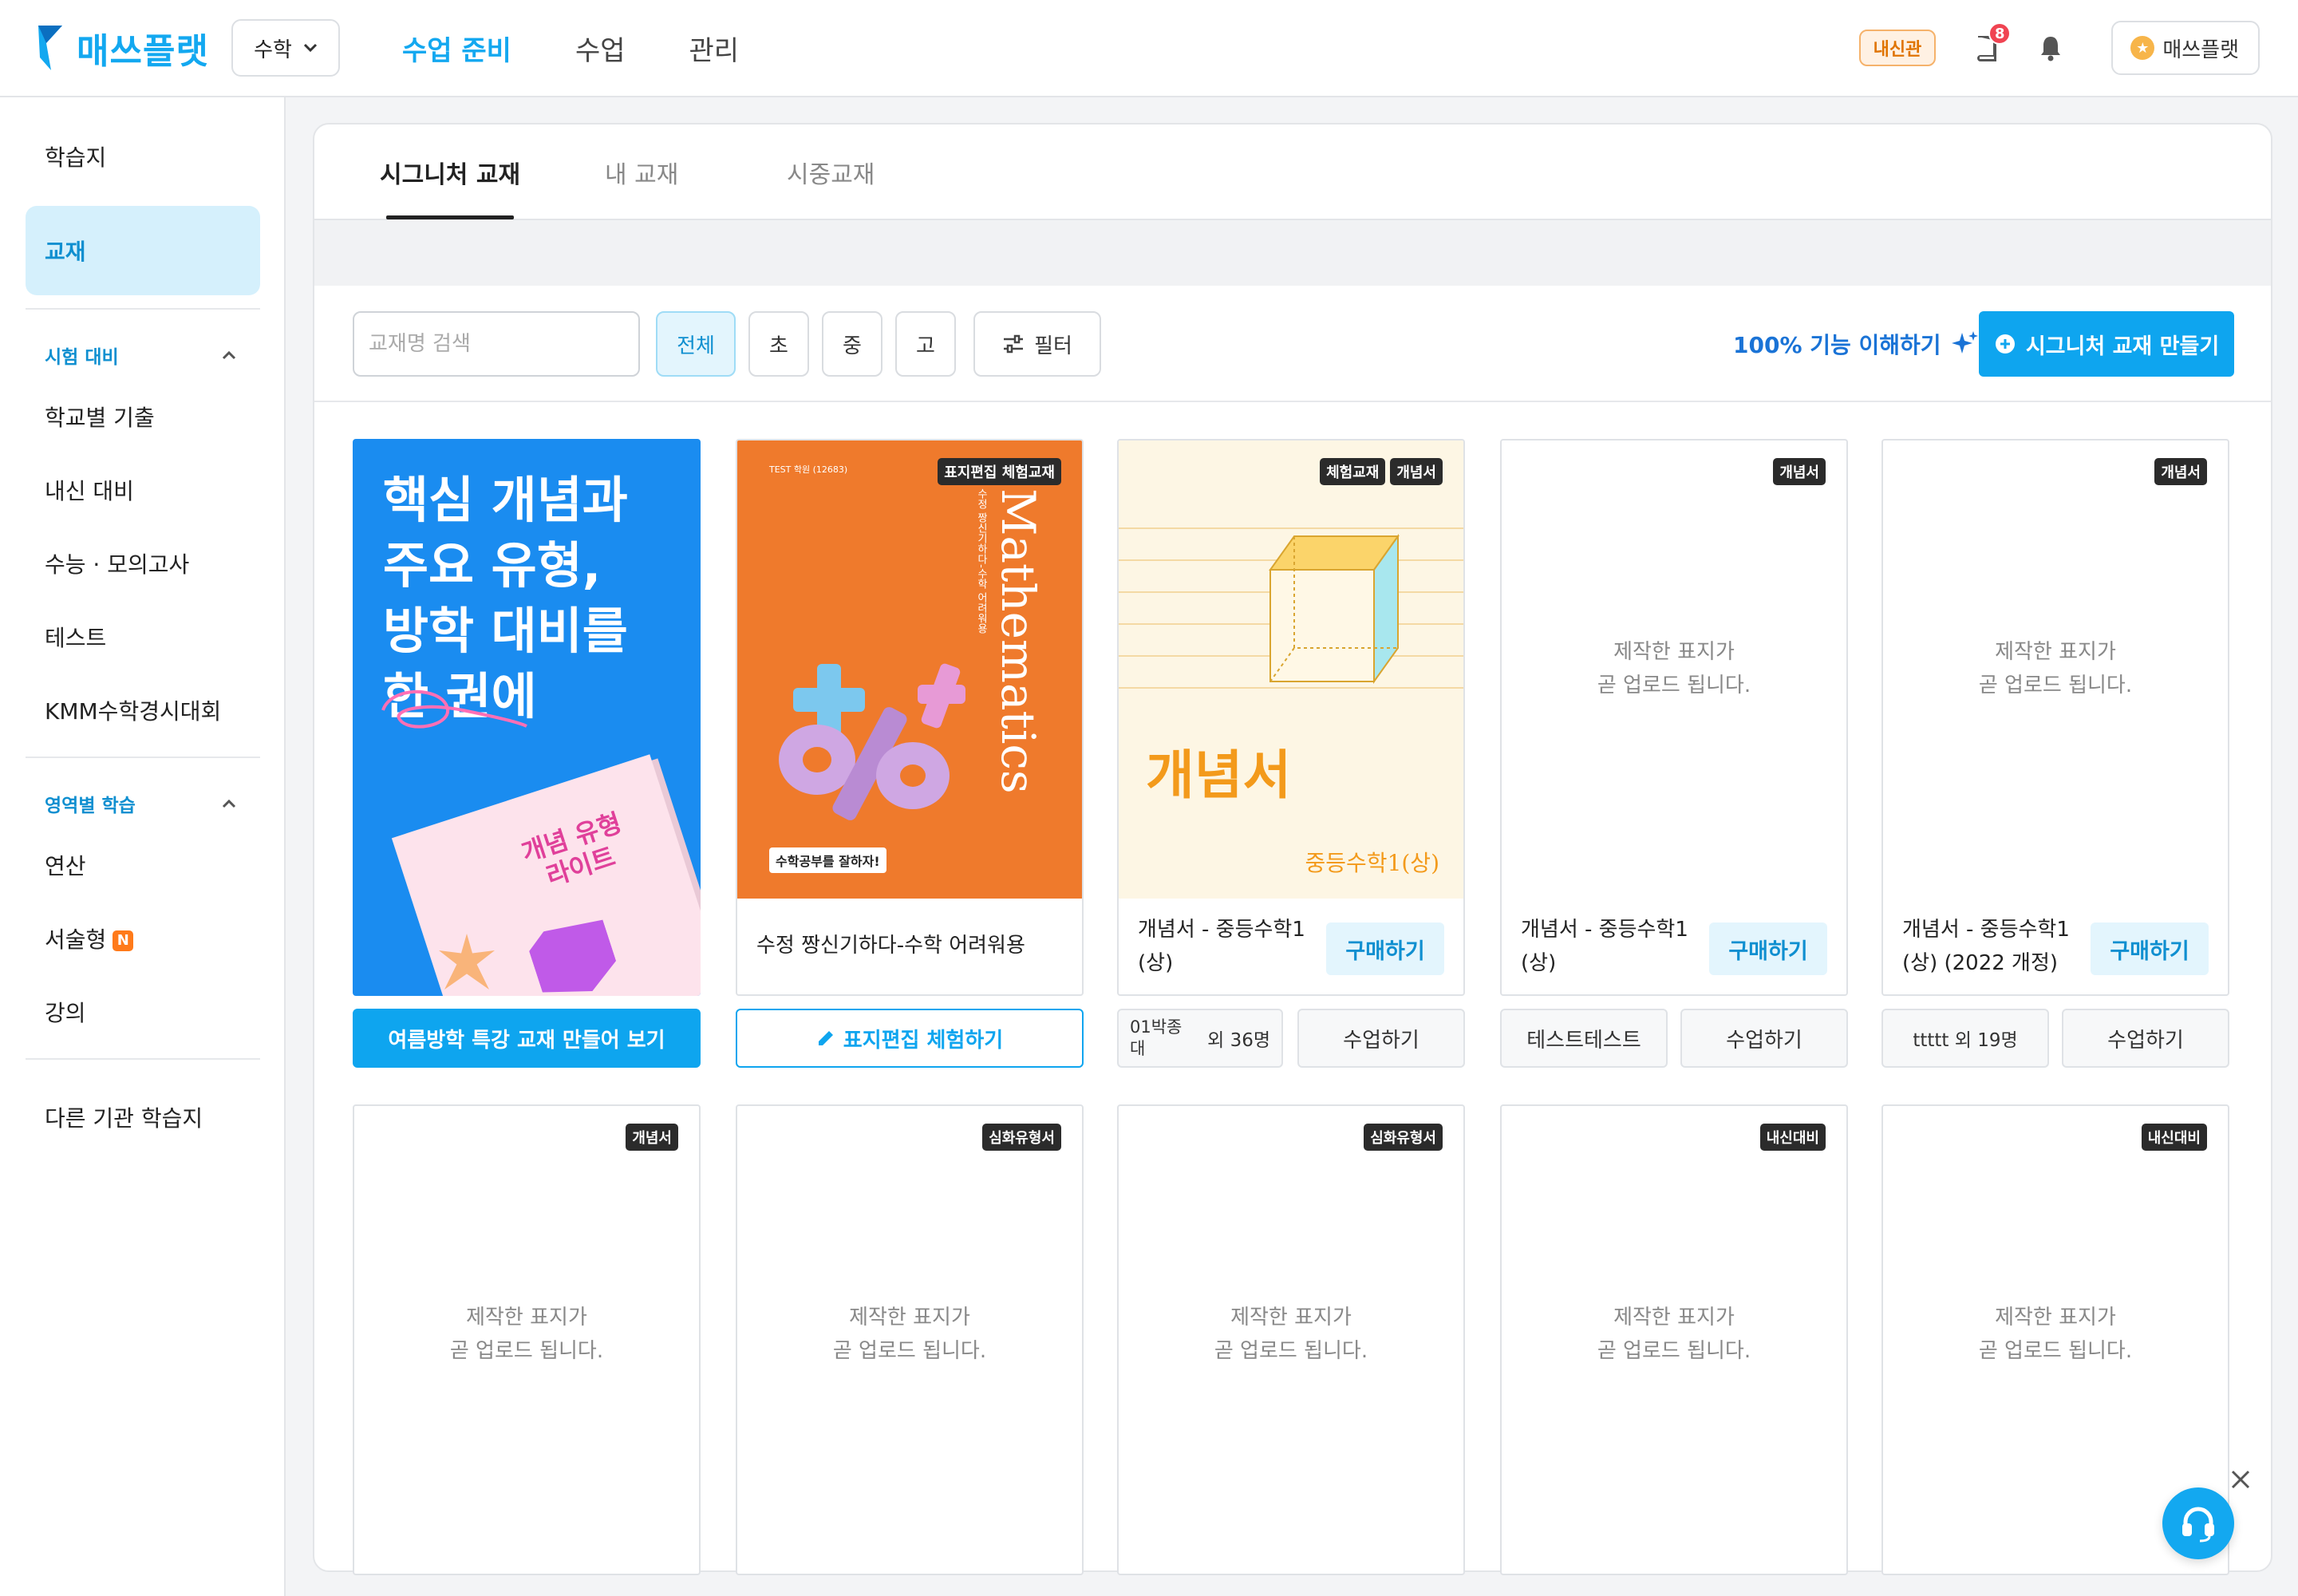  What do you see at coordinates (1157, 1037) in the screenshot?
I see `member-name: 01박종대` at bounding box center [1157, 1037].